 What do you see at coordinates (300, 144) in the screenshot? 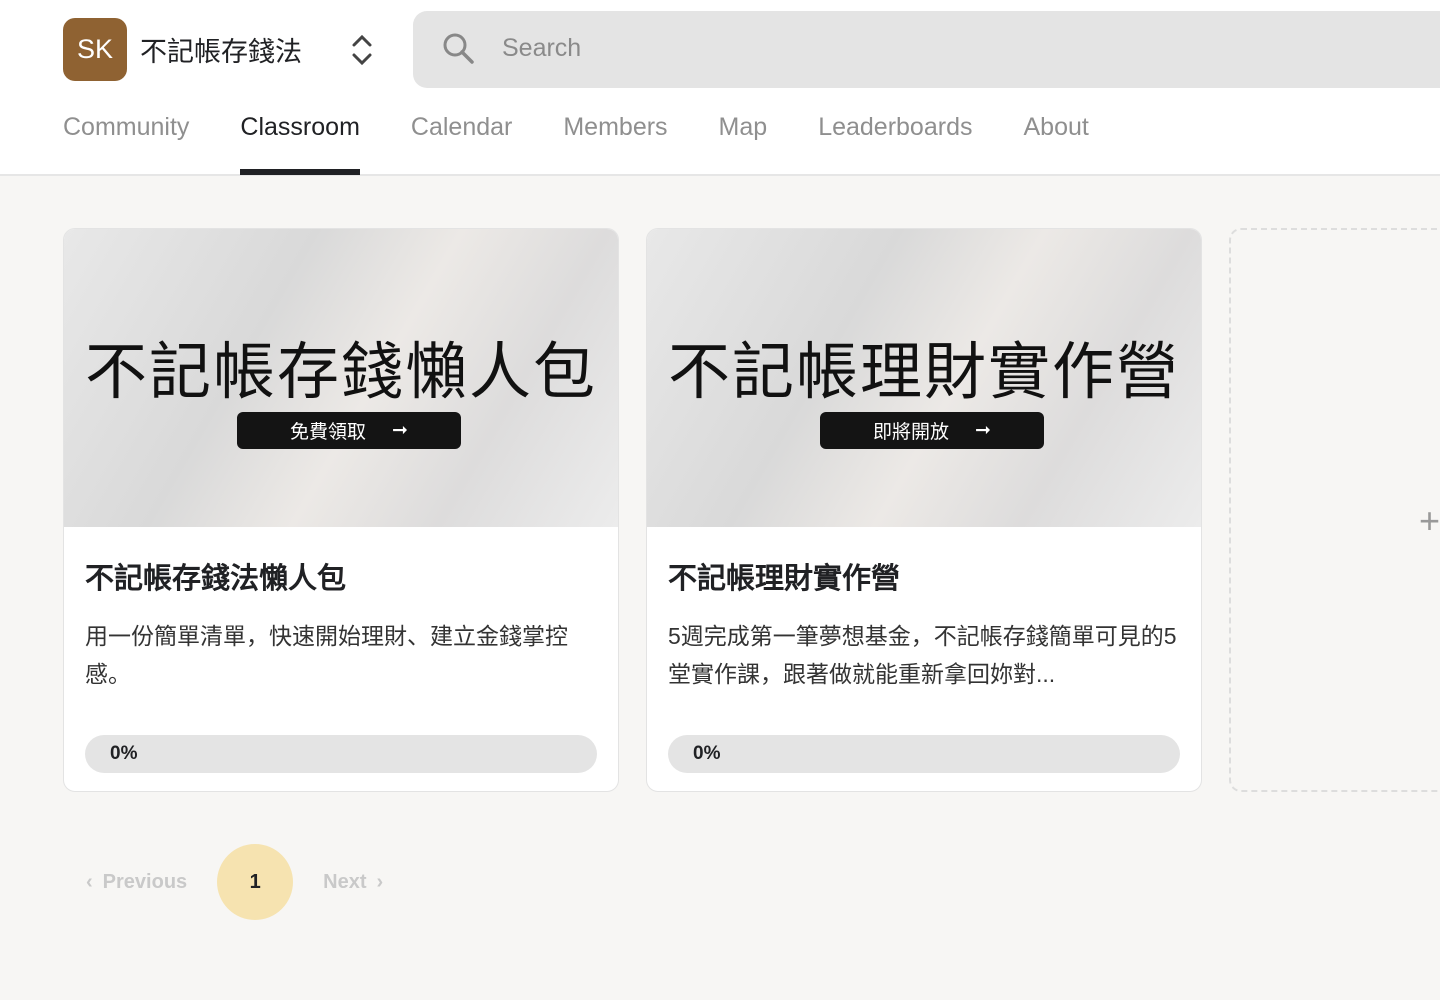
I see `tab-classroom: Classroom` at bounding box center [300, 144].